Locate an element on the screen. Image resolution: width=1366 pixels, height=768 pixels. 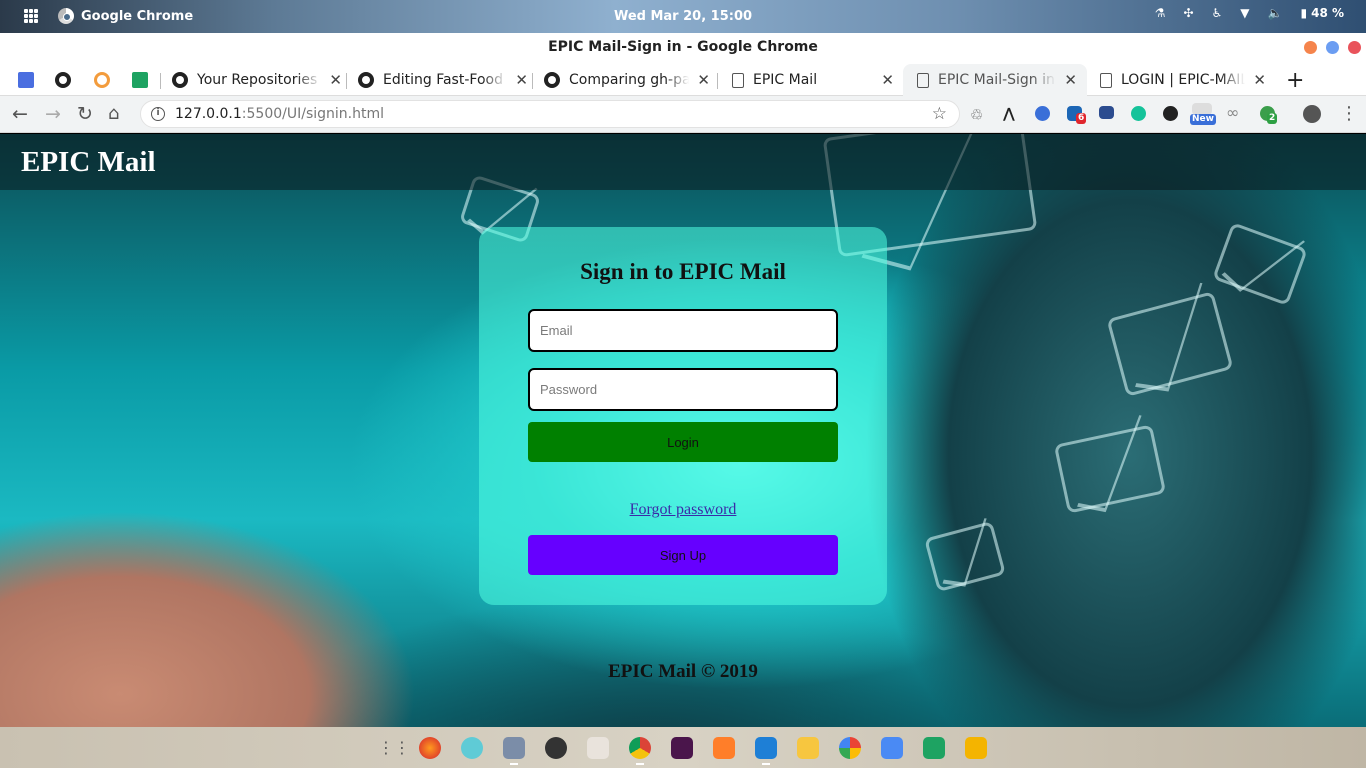
slack-icon is located at coordinates (682, 748).